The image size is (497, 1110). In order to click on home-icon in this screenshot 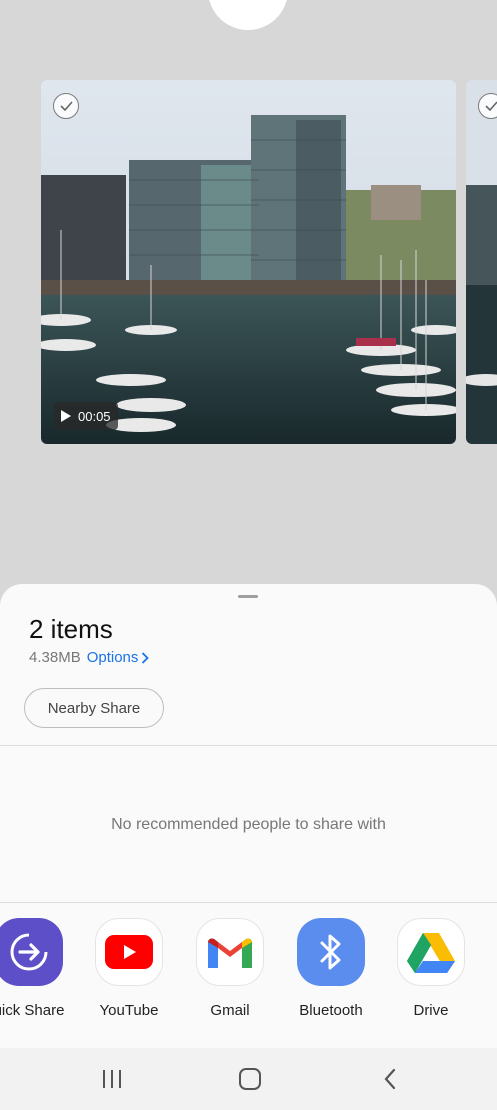, I will do `click(250, 1079)`.